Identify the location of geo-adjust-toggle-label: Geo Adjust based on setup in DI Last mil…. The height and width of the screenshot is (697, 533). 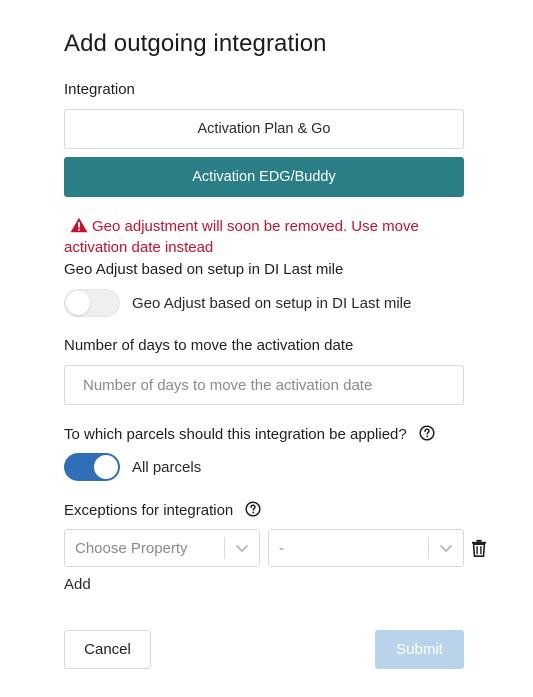
(272, 303).